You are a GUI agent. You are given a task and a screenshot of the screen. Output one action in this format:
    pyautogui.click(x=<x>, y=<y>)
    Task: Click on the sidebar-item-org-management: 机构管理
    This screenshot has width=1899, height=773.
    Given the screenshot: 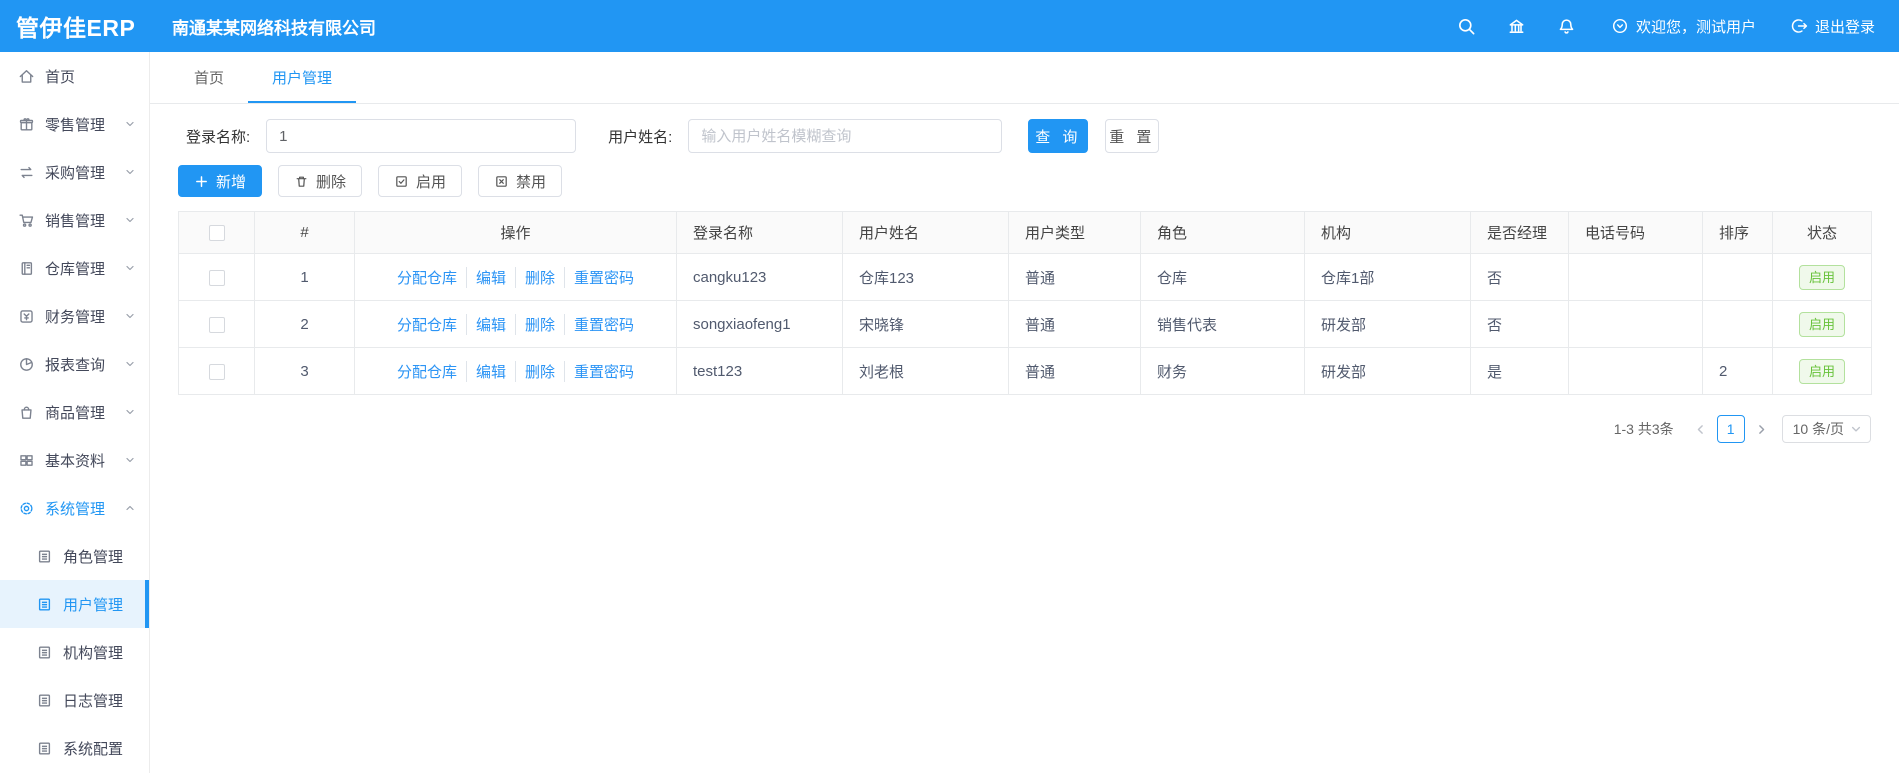 What is the action you would take?
    pyautogui.click(x=74, y=652)
    